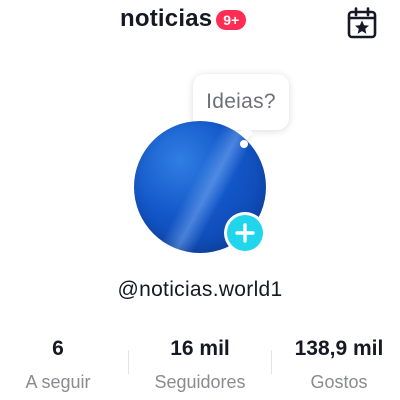 The image size is (400, 400). I want to click on stat-following-label: A seguir, so click(58, 382).